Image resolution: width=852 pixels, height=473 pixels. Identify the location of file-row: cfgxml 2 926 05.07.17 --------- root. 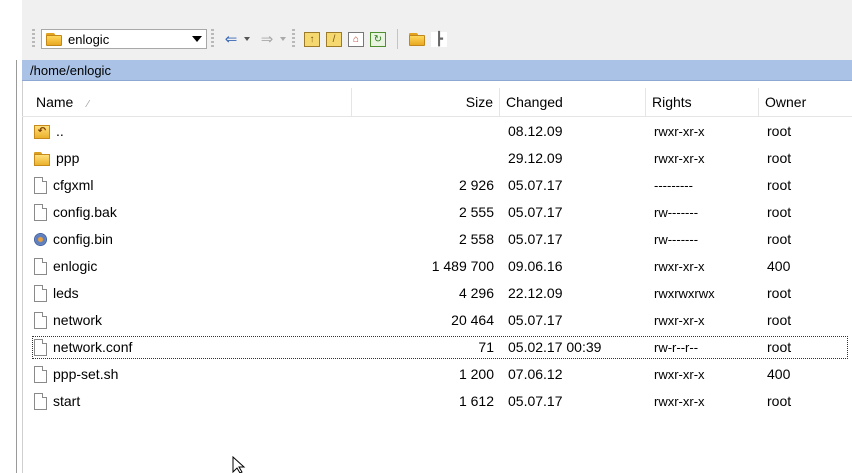
(437, 185).